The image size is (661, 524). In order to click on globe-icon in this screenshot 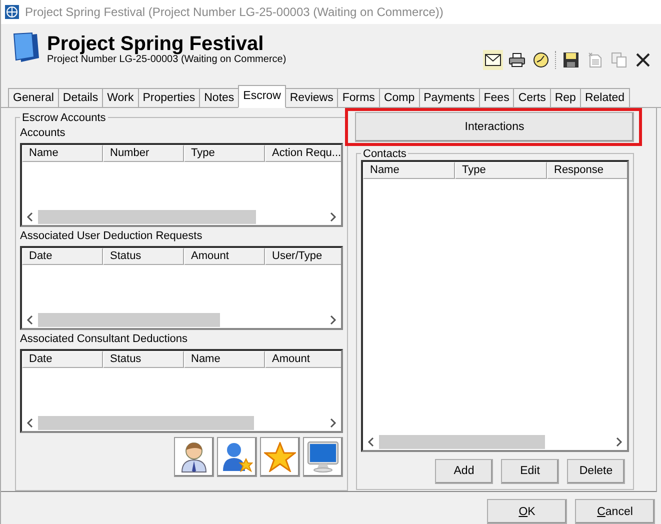, I will do `click(12, 11)`.